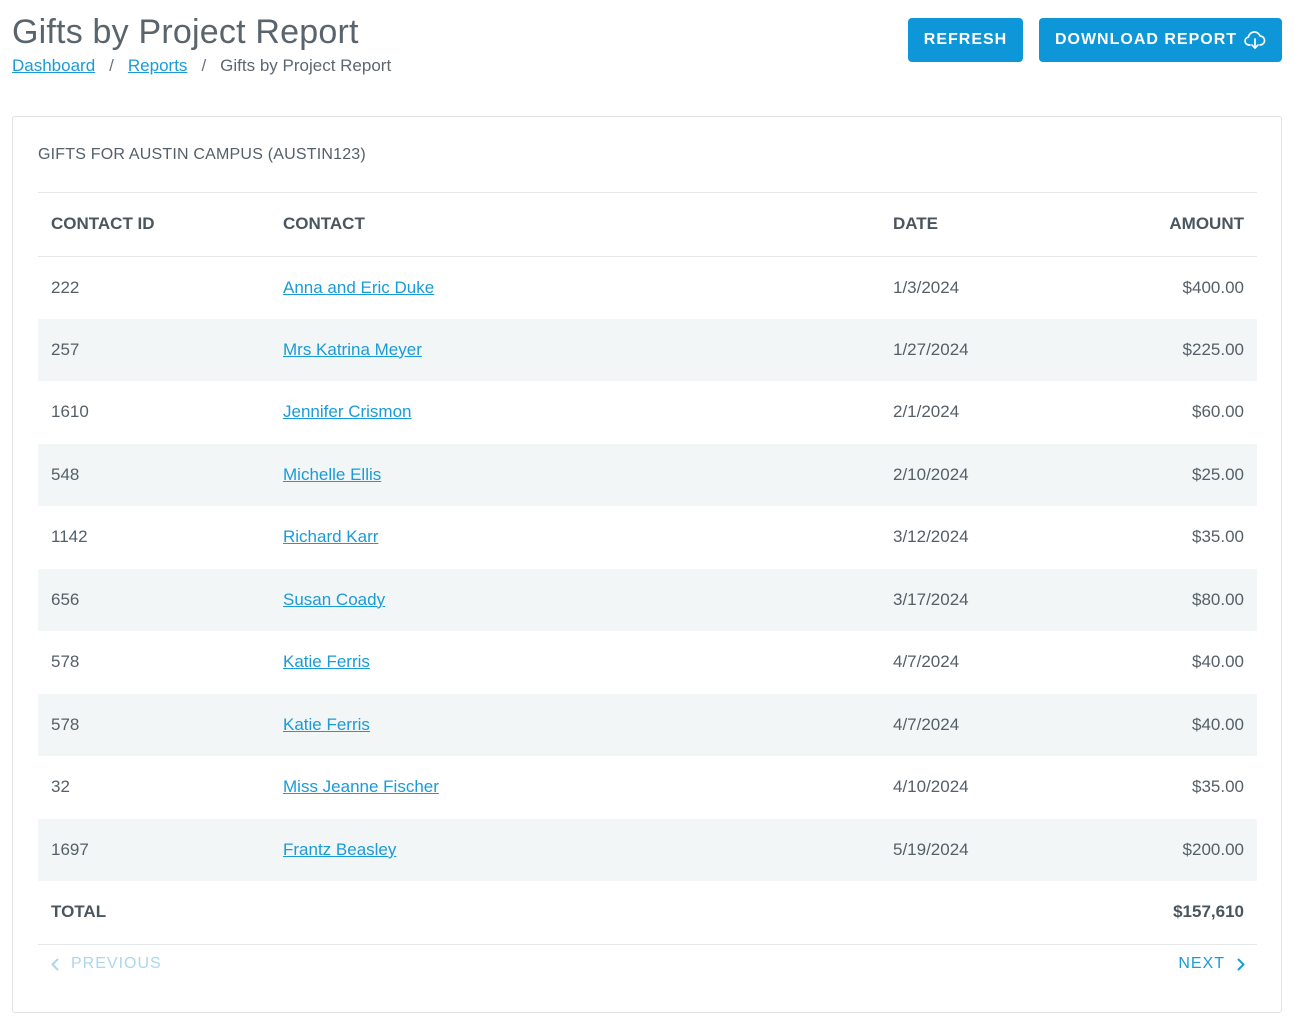 This screenshot has width=1295, height=1024. I want to click on refresh-button: REFRESH, so click(965, 40).